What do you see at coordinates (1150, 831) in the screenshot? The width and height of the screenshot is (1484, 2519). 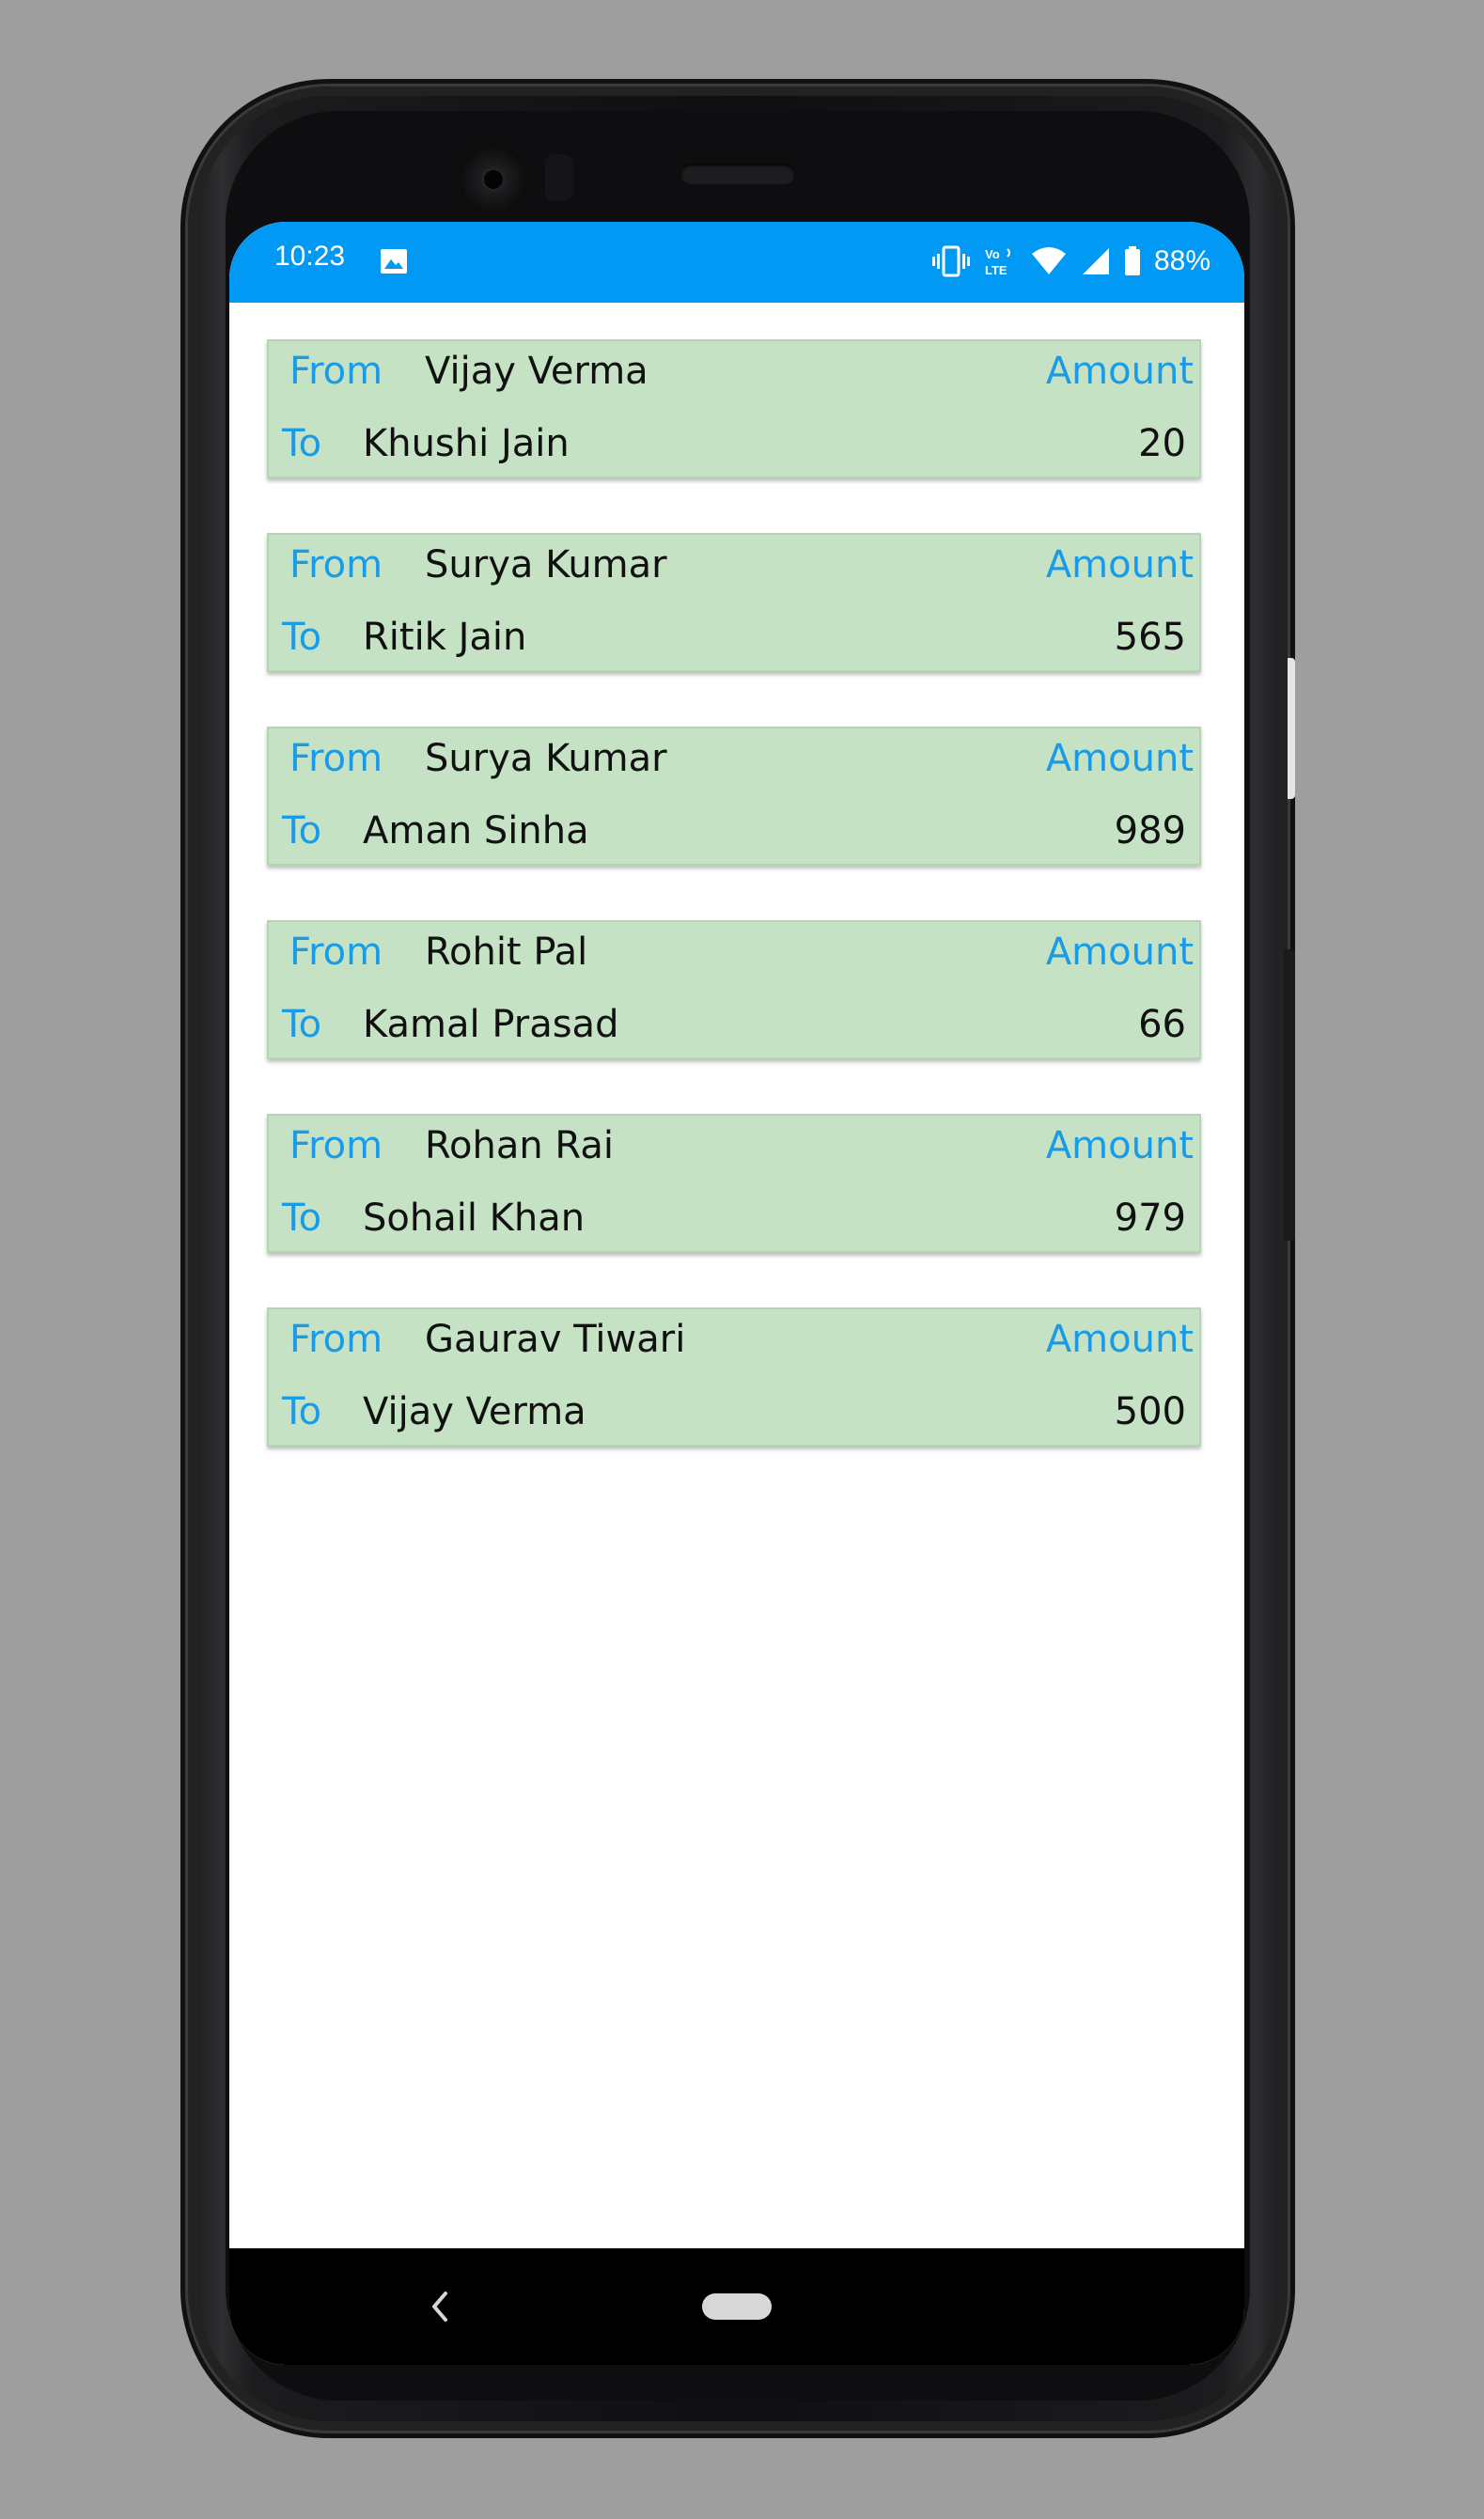 I see `amount-value: 989` at bounding box center [1150, 831].